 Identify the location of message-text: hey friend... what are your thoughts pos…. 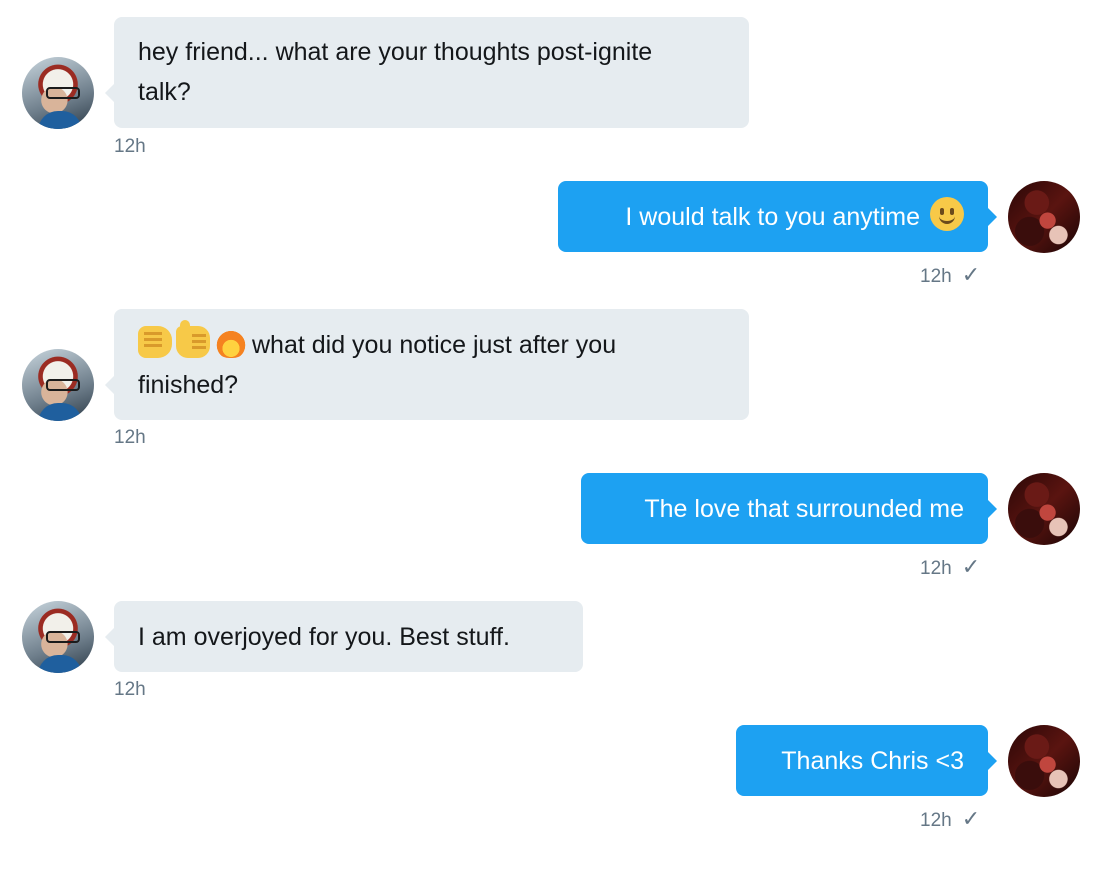
(395, 52).